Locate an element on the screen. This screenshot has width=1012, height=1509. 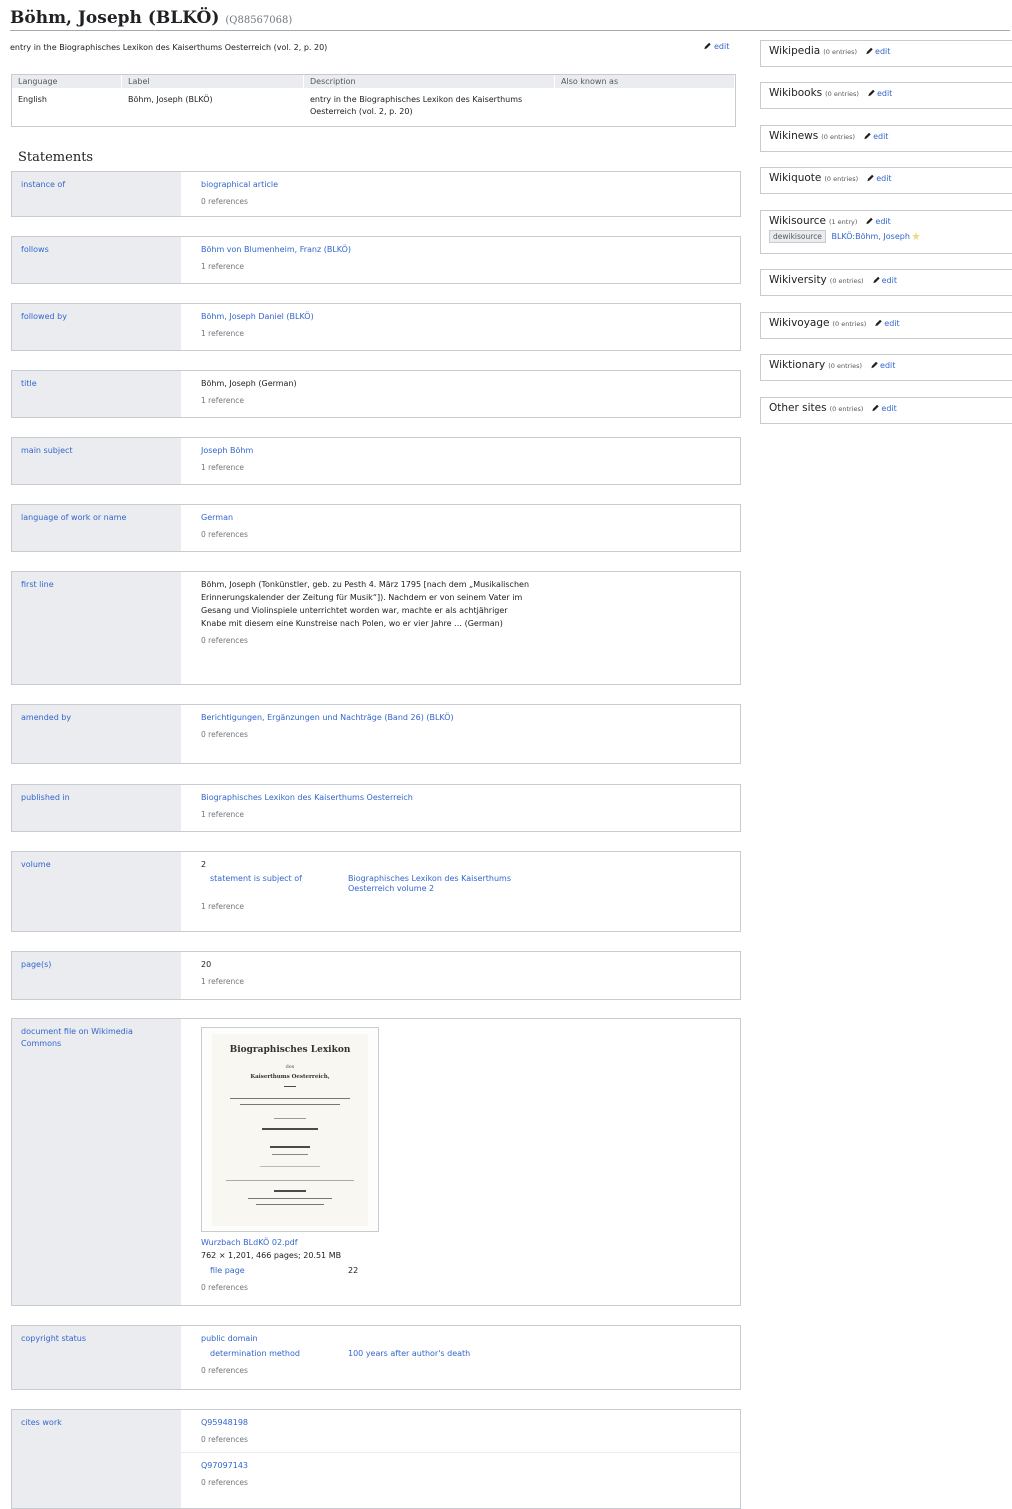
qualifier: file page 22 is located at coordinates (470, 1270).